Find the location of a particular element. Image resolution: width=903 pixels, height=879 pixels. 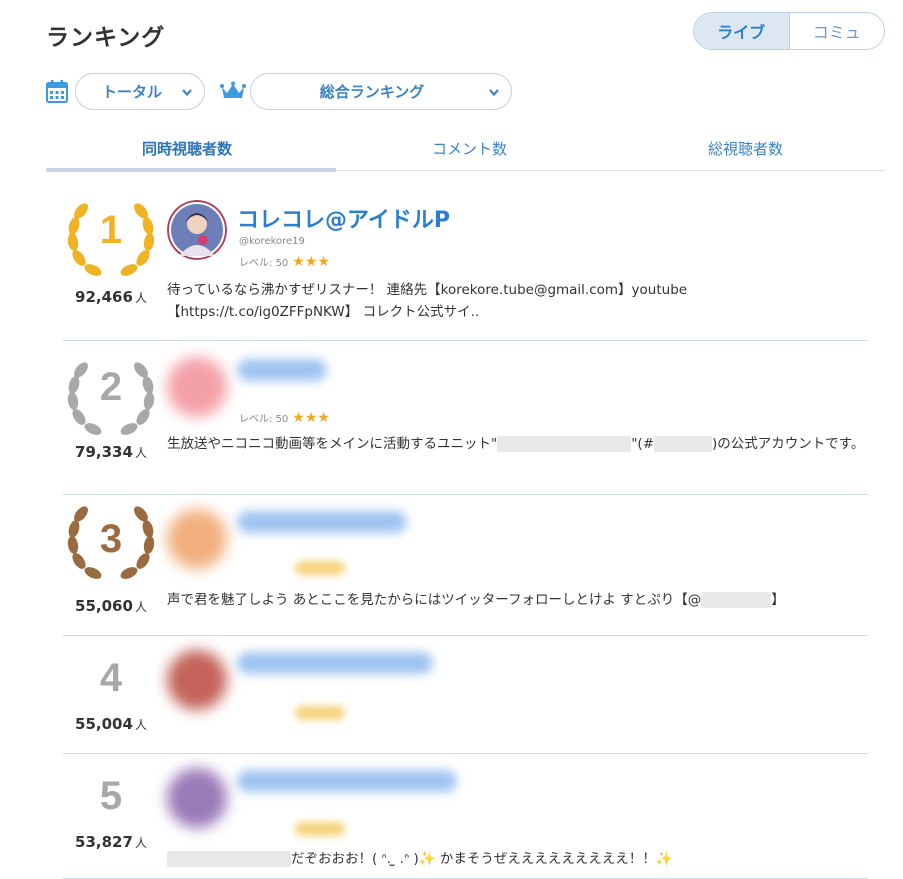

viewer-count: 79,334 人 is located at coordinates (111, 452).